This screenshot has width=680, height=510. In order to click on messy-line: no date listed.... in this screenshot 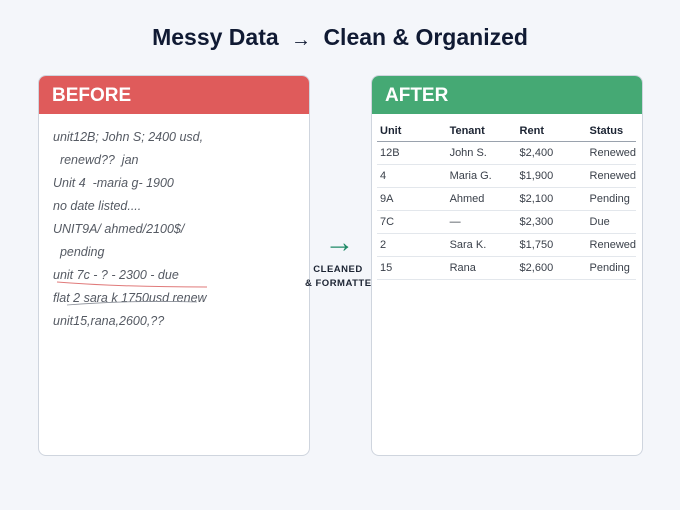, I will do `click(97, 206)`.